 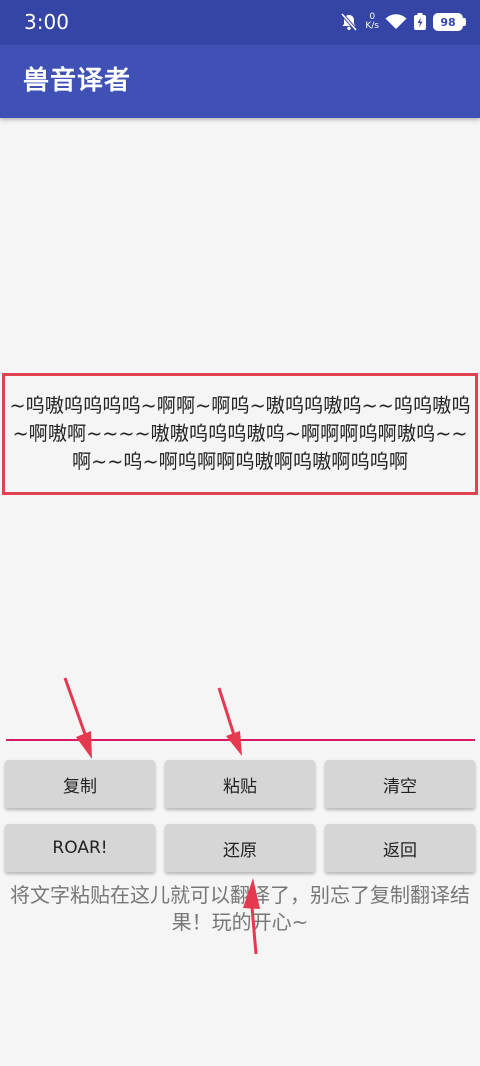 What do you see at coordinates (46, 22) in the screenshot?
I see `status-time: 3:00` at bounding box center [46, 22].